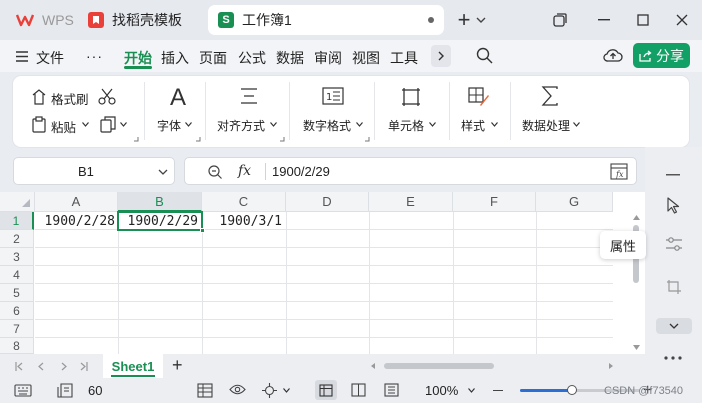 Image resolution: width=702 pixels, height=403 pixels. Describe the element at coordinates (410, 171) in the screenshot. I see `formula-input-area: fx 1900/2/29 fx` at that location.